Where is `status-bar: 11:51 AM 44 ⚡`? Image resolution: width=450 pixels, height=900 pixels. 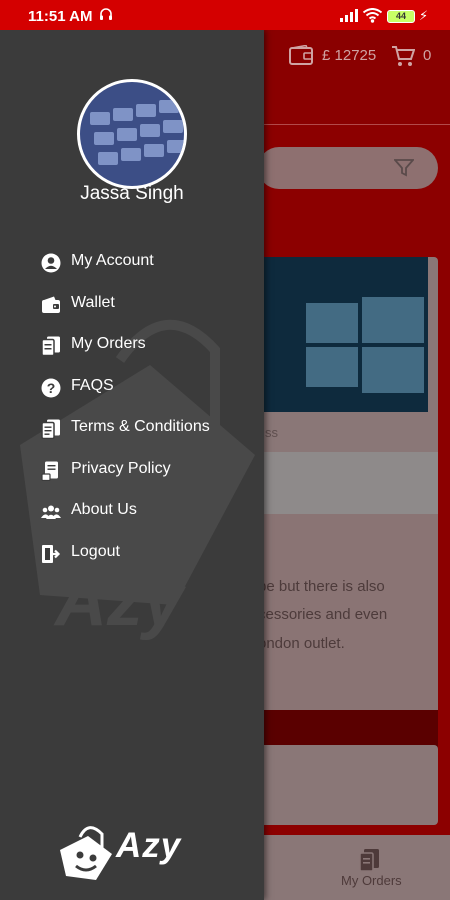
status-bar: 11:51 AM 44 ⚡ is located at coordinates (225, 15).